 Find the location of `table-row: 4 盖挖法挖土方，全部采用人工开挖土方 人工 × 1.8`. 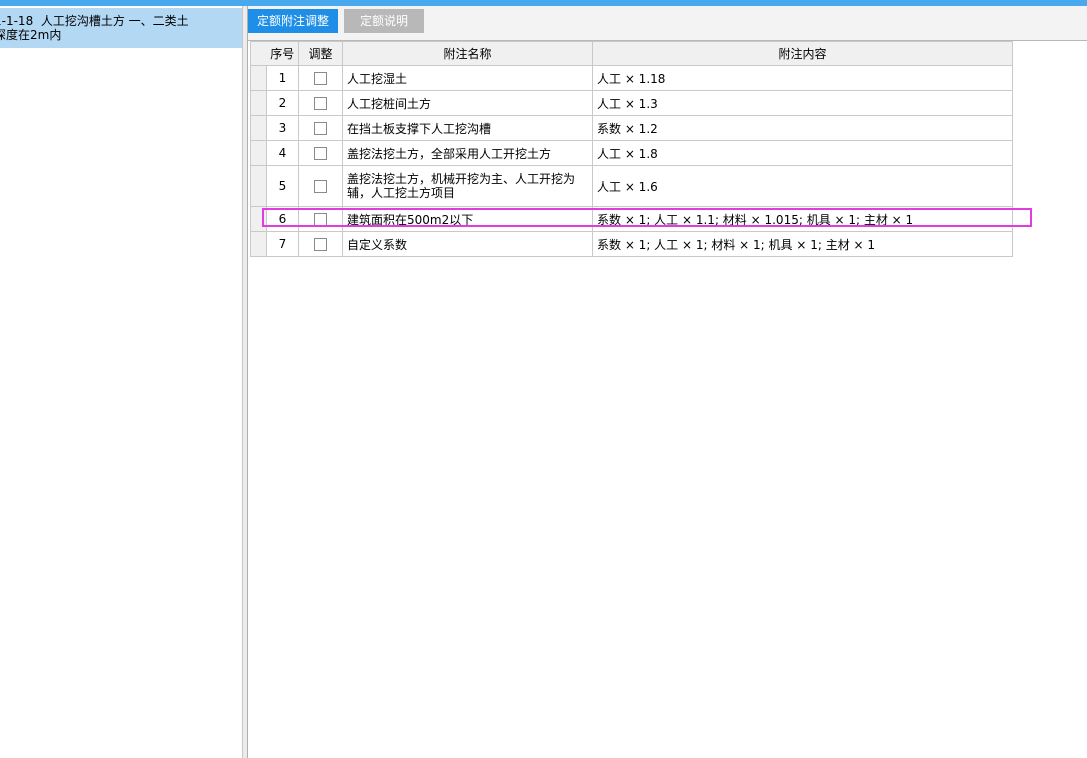

table-row: 4 盖挖法挖土方，全部采用人工开挖土方 人工 × 1.8 is located at coordinates (631, 153).